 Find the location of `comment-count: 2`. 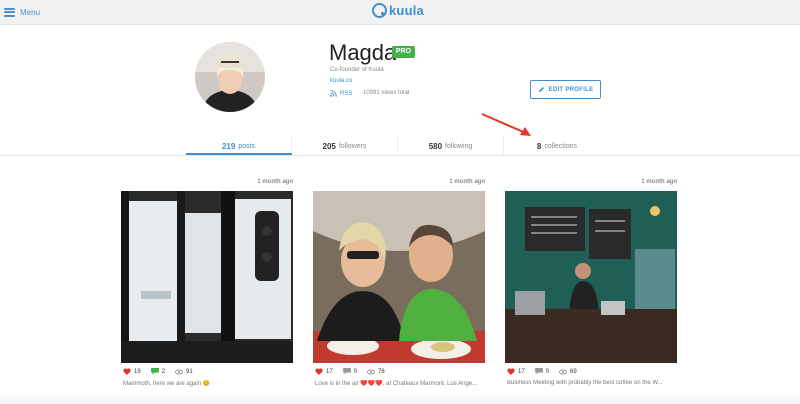

comment-count: 2 is located at coordinates (163, 371).